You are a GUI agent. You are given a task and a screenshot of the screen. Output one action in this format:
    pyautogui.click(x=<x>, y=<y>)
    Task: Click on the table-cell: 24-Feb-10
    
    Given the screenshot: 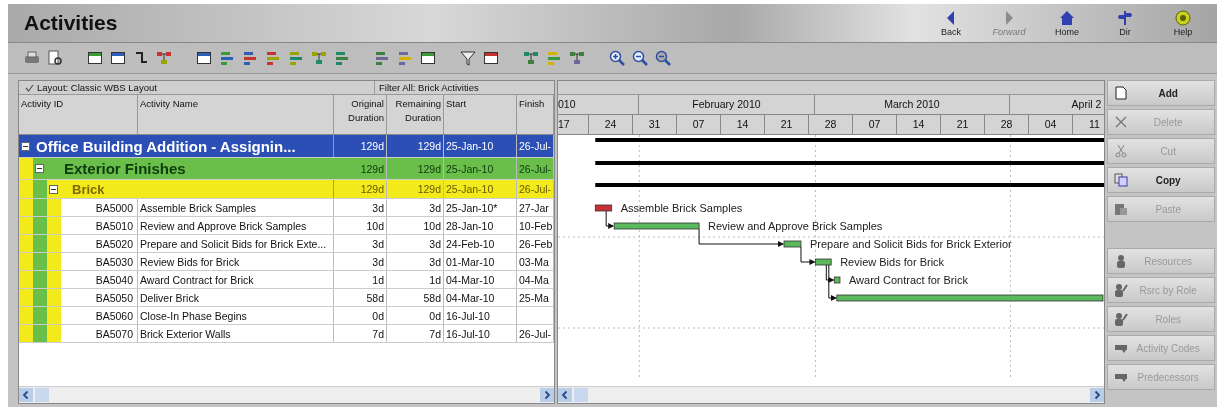 What is the action you would take?
    pyautogui.click(x=480, y=243)
    